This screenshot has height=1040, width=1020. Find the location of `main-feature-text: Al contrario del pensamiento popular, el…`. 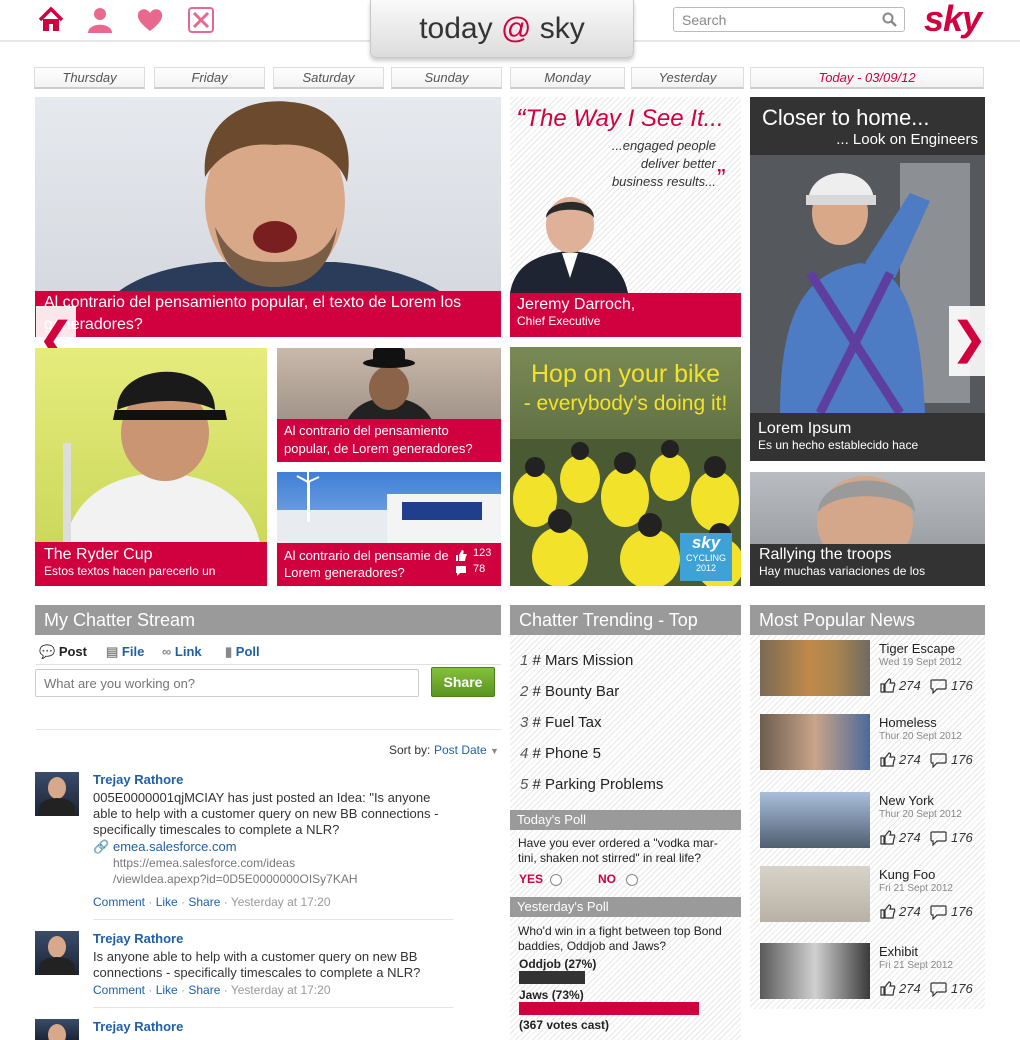

main-feature-text: Al contrario del pensamiento popular, el… is located at coordinates (253, 313).